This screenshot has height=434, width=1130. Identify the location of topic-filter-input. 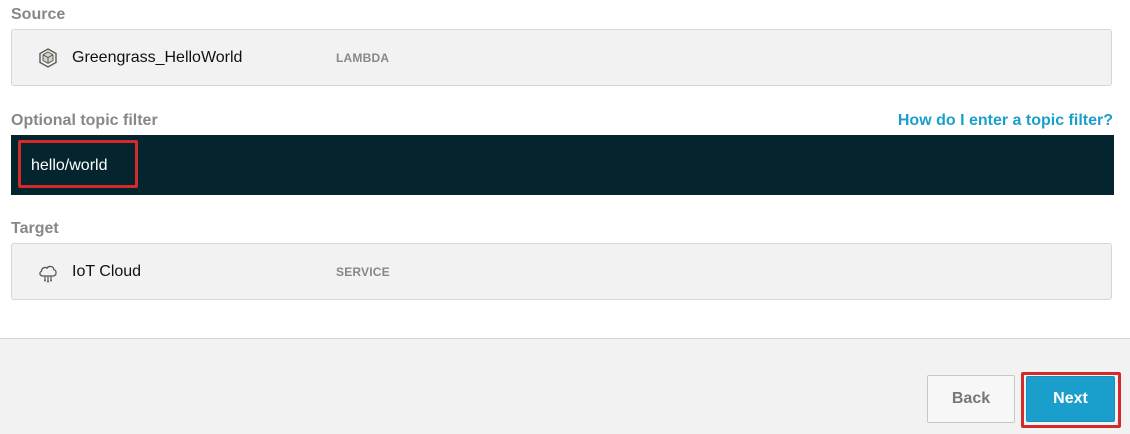
(481, 166).